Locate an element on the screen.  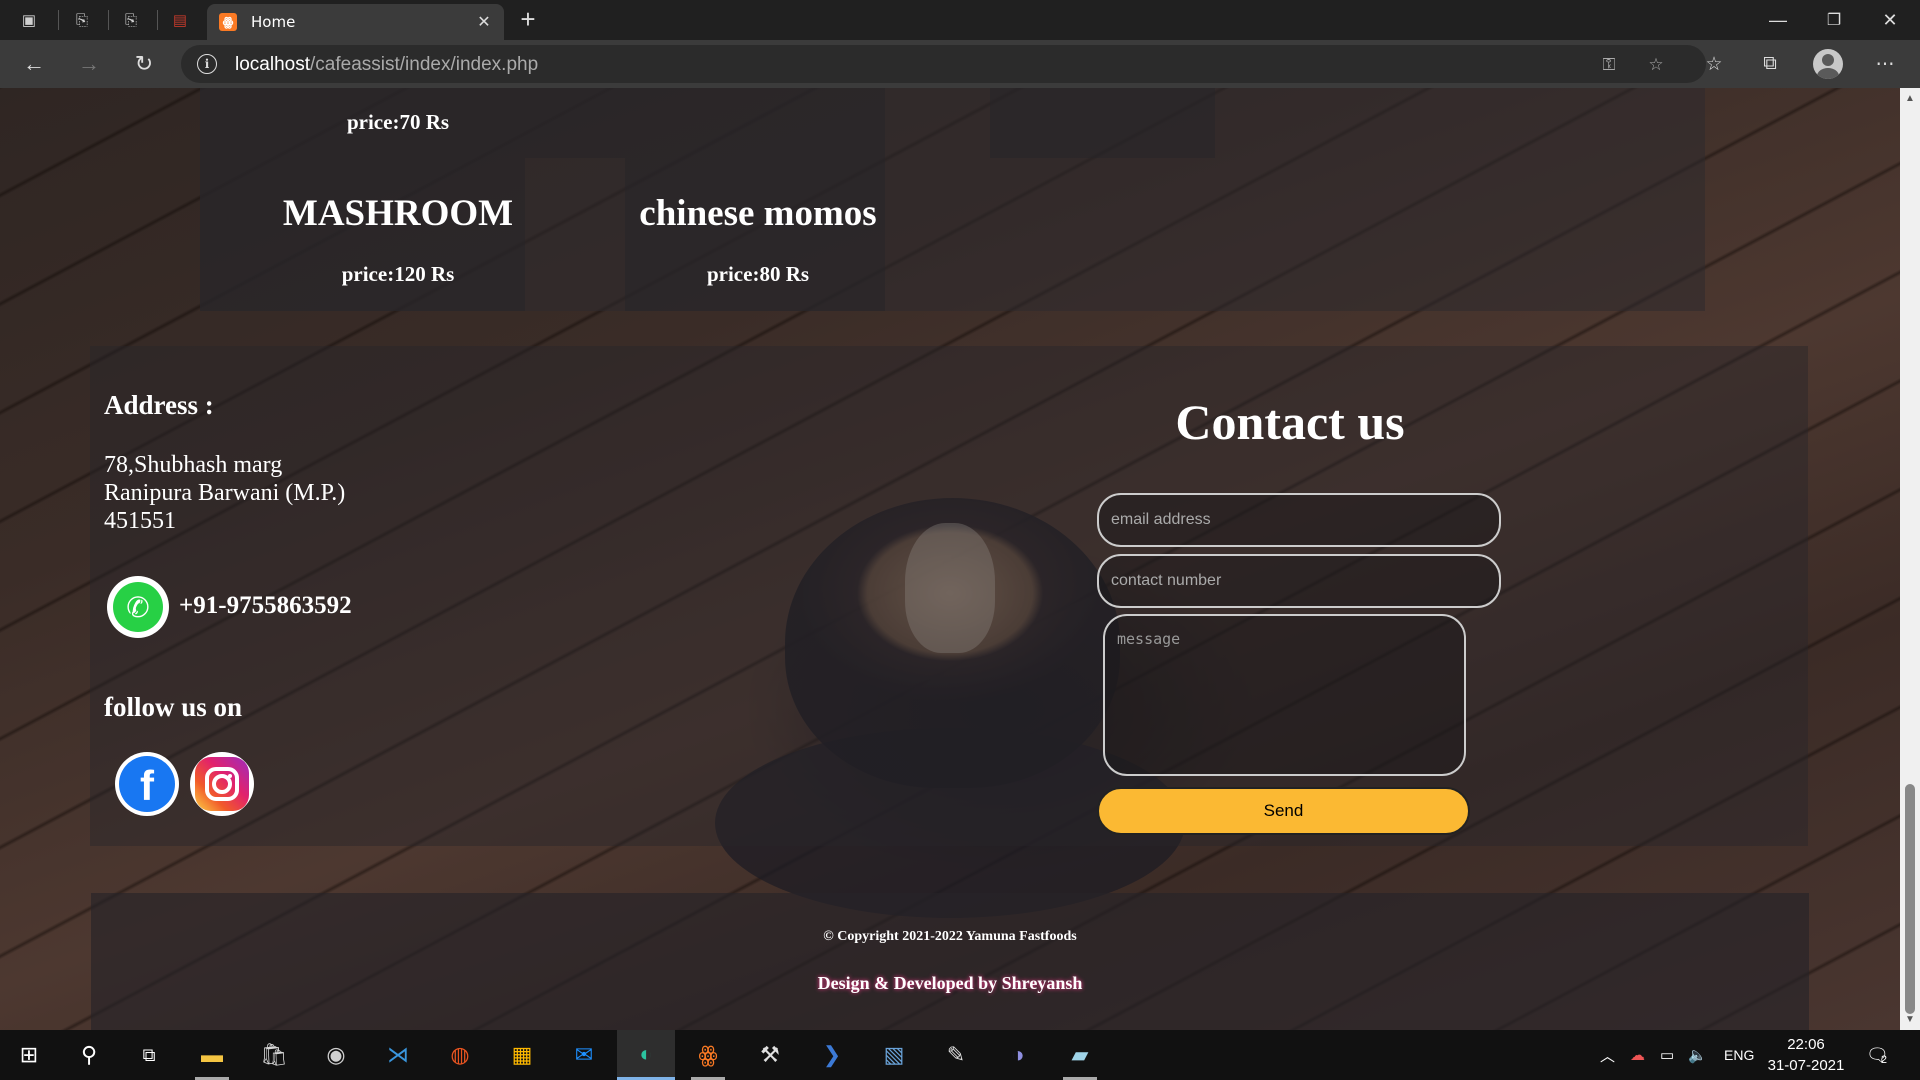
url-host: localhost is located at coordinates (272, 64).